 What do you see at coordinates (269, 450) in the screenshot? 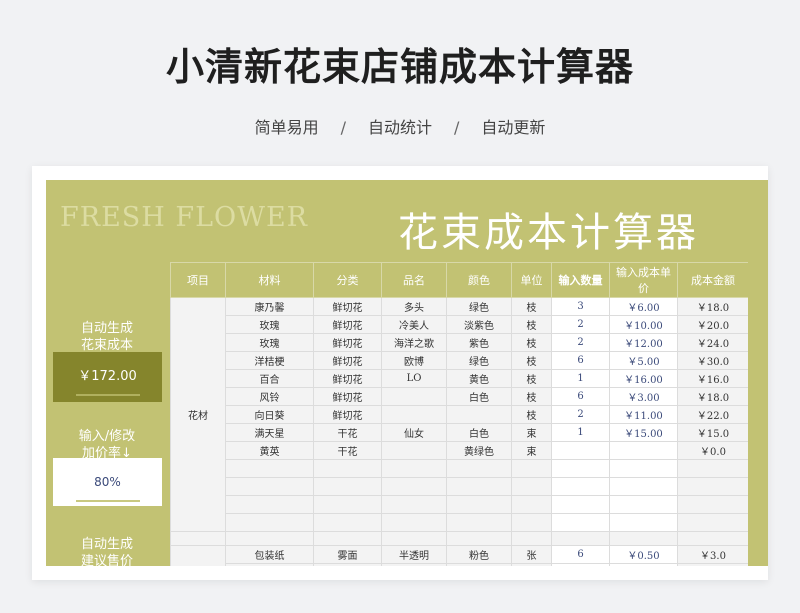
I see `table-cell: 黄英` at bounding box center [269, 450].